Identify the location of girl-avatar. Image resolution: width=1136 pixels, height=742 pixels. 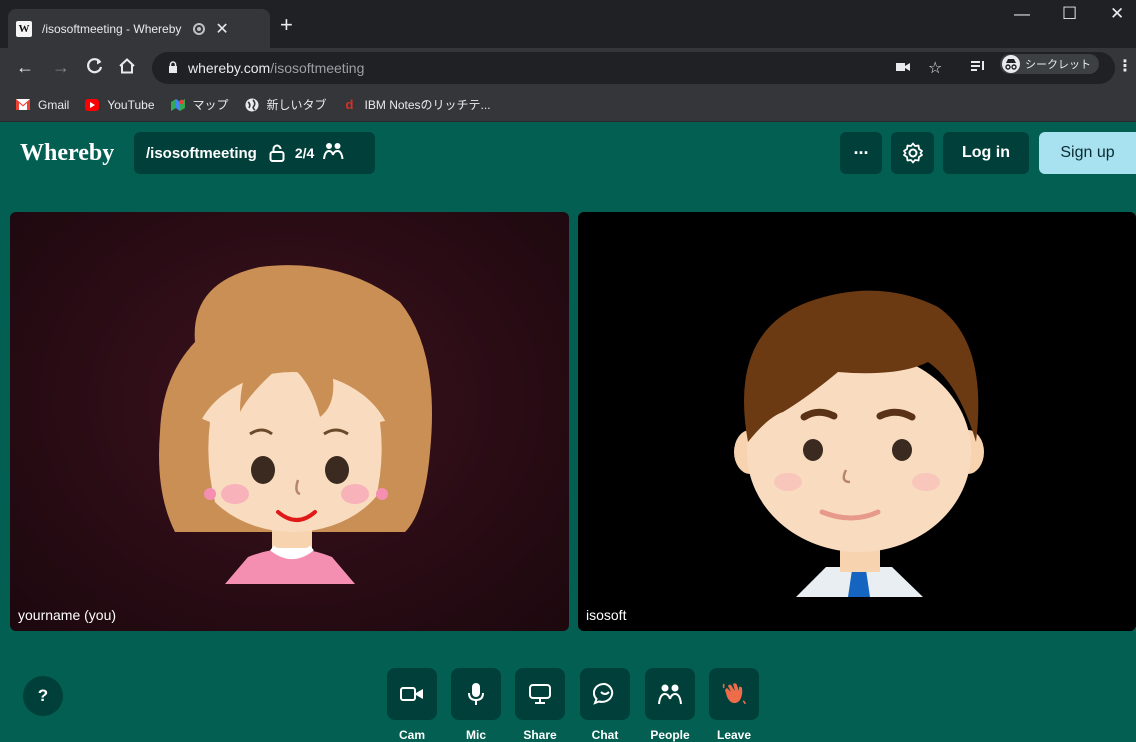
(295, 424).